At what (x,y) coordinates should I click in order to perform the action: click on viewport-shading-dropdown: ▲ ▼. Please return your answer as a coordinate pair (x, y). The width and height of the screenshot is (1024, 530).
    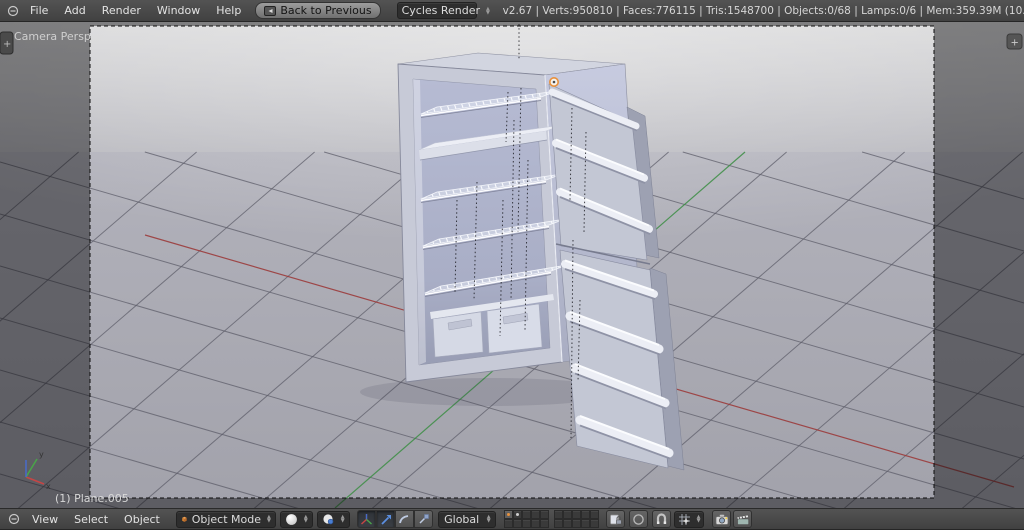
    Looking at the image, I should click on (296, 519).